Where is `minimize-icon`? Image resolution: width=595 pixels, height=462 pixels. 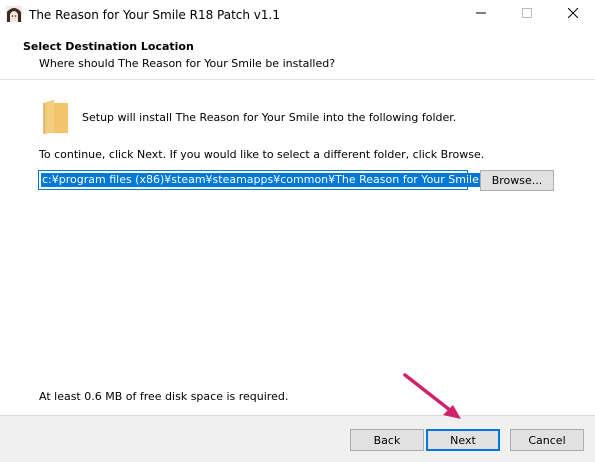
minimize-icon is located at coordinates (481, 14).